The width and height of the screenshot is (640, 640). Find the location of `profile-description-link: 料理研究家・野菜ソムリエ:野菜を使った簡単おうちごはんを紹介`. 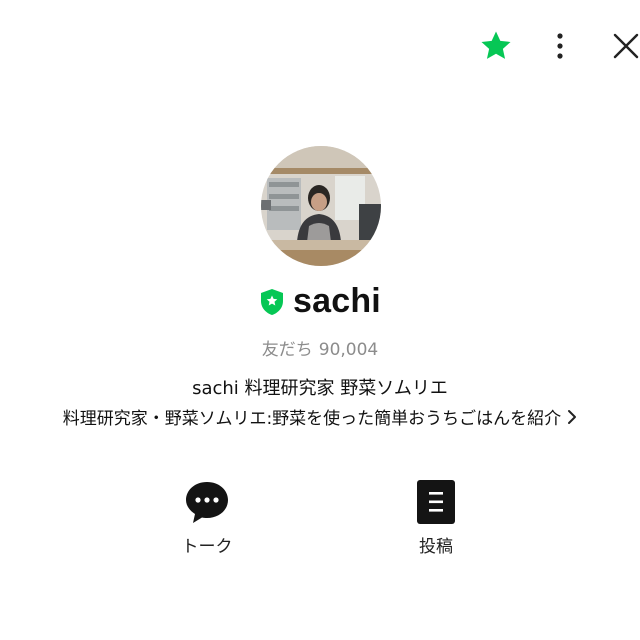

profile-description-link: 料理研究家・野菜ソムリエ:野菜を使った簡単おうちごはんを紹介 is located at coordinates (320, 416).